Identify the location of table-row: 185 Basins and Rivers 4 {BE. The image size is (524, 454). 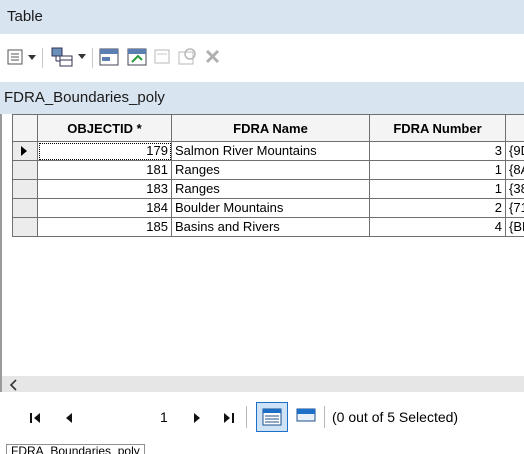
(268, 227).